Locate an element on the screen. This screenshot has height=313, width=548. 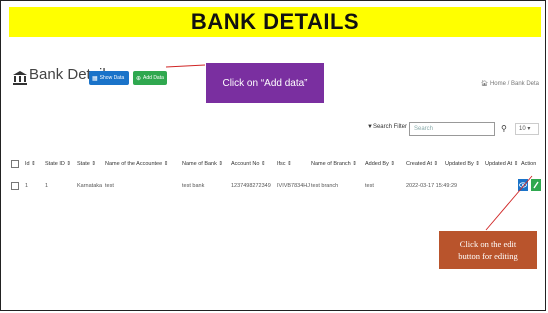
column-header: State ⇕ is located at coordinates (86, 164).